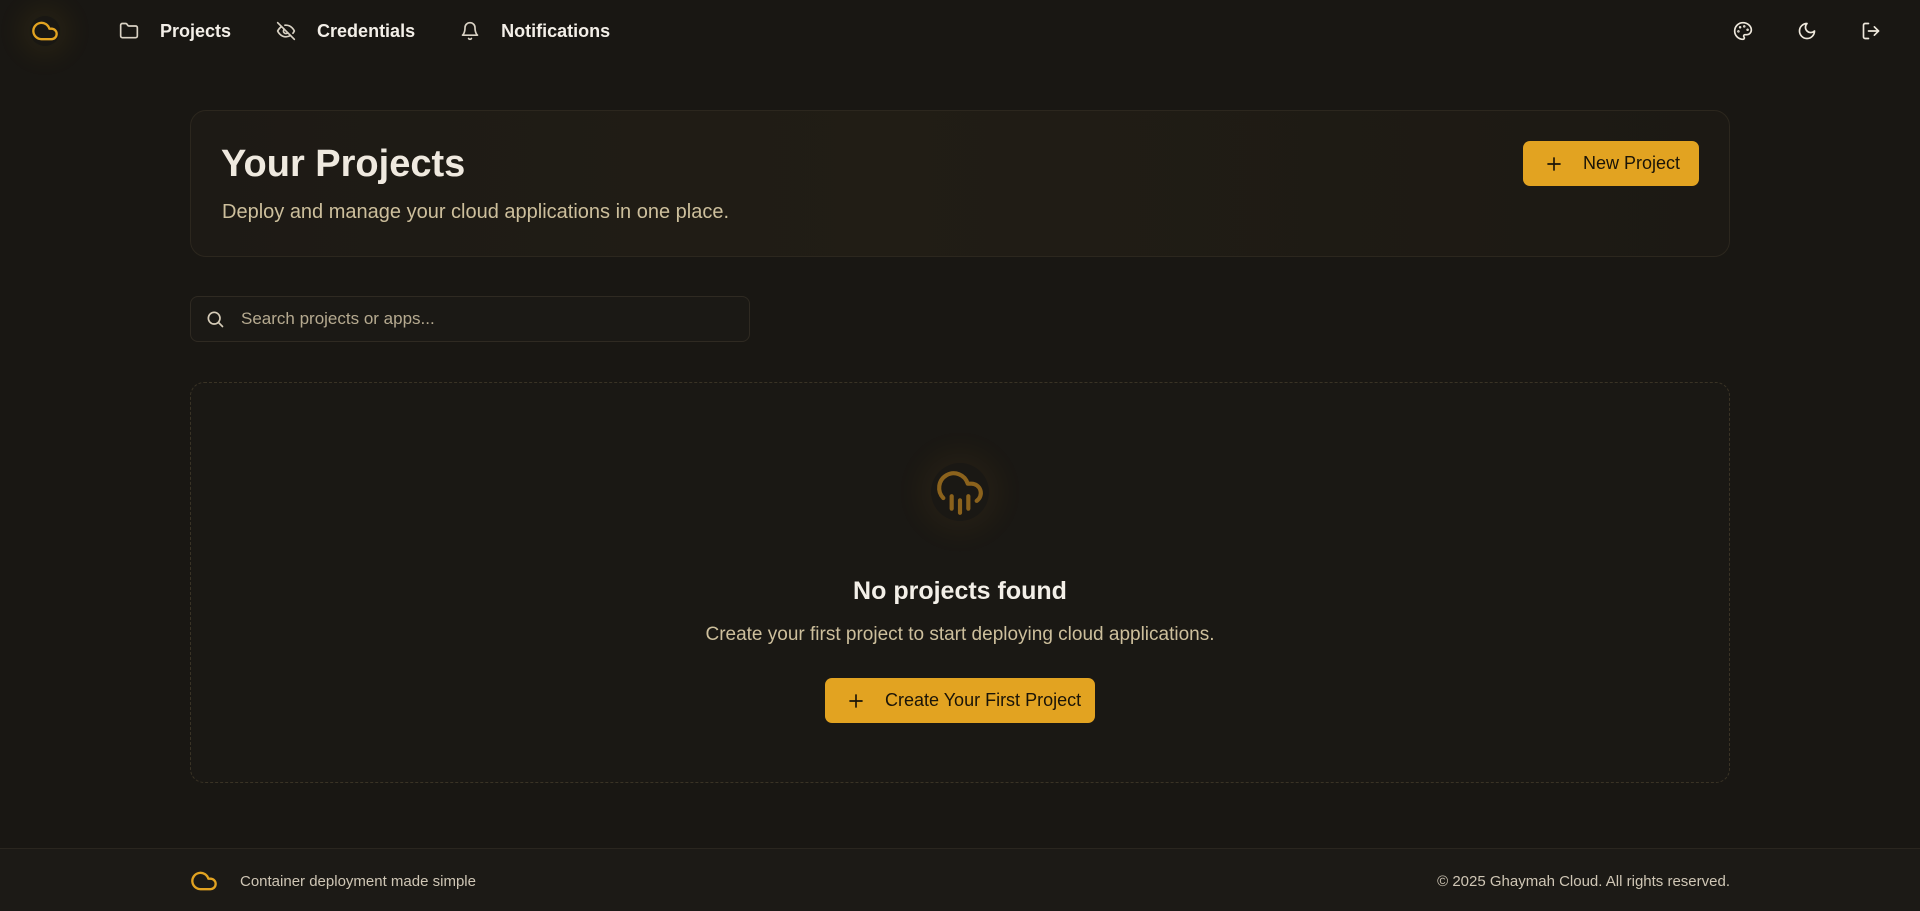 The image size is (1920, 911). What do you see at coordinates (358, 881) in the screenshot?
I see `footer-tagline: Container deployment made simple` at bounding box center [358, 881].